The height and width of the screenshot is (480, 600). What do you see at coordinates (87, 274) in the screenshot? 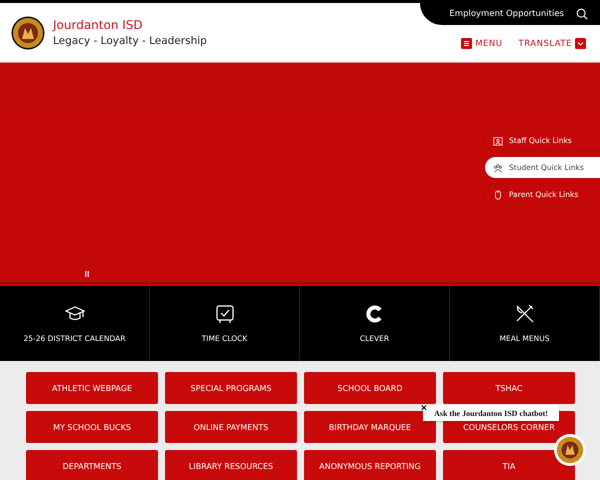
I see `pause-icon` at bounding box center [87, 274].